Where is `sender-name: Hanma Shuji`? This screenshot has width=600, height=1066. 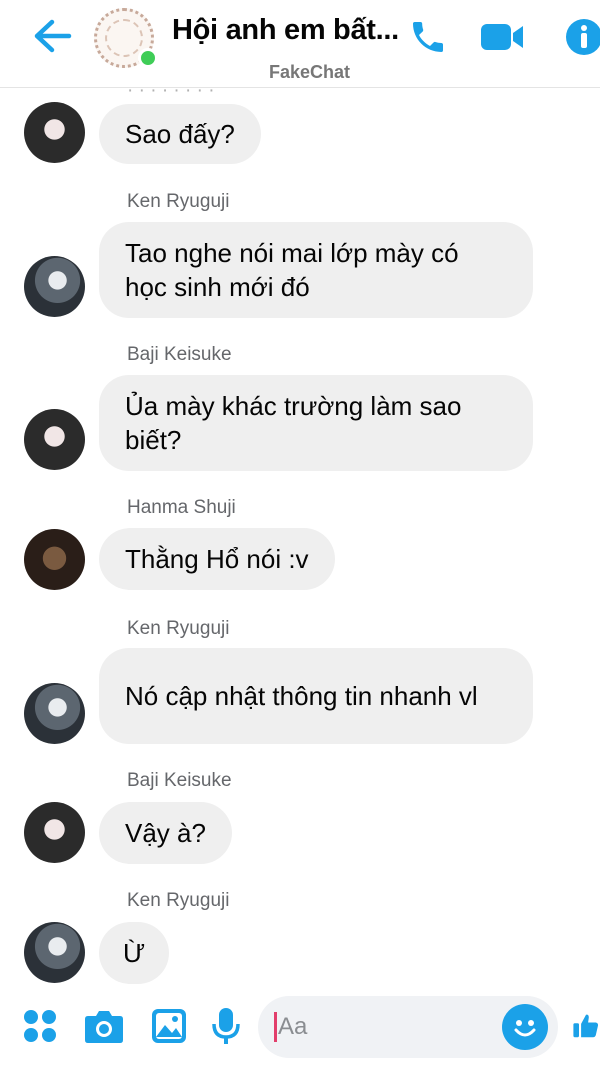
sender-name: Hanma Shuji is located at coordinates (181, 507).